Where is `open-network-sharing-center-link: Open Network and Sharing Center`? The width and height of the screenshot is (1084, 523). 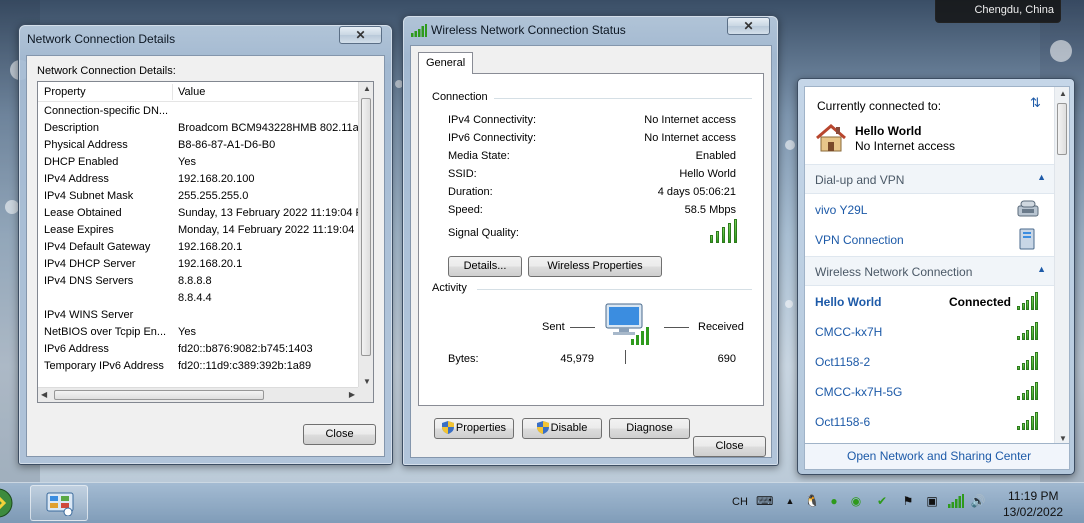
open-network-sharing-center-link: Open Network and Sharing Center is located at coordinates (939, 456).